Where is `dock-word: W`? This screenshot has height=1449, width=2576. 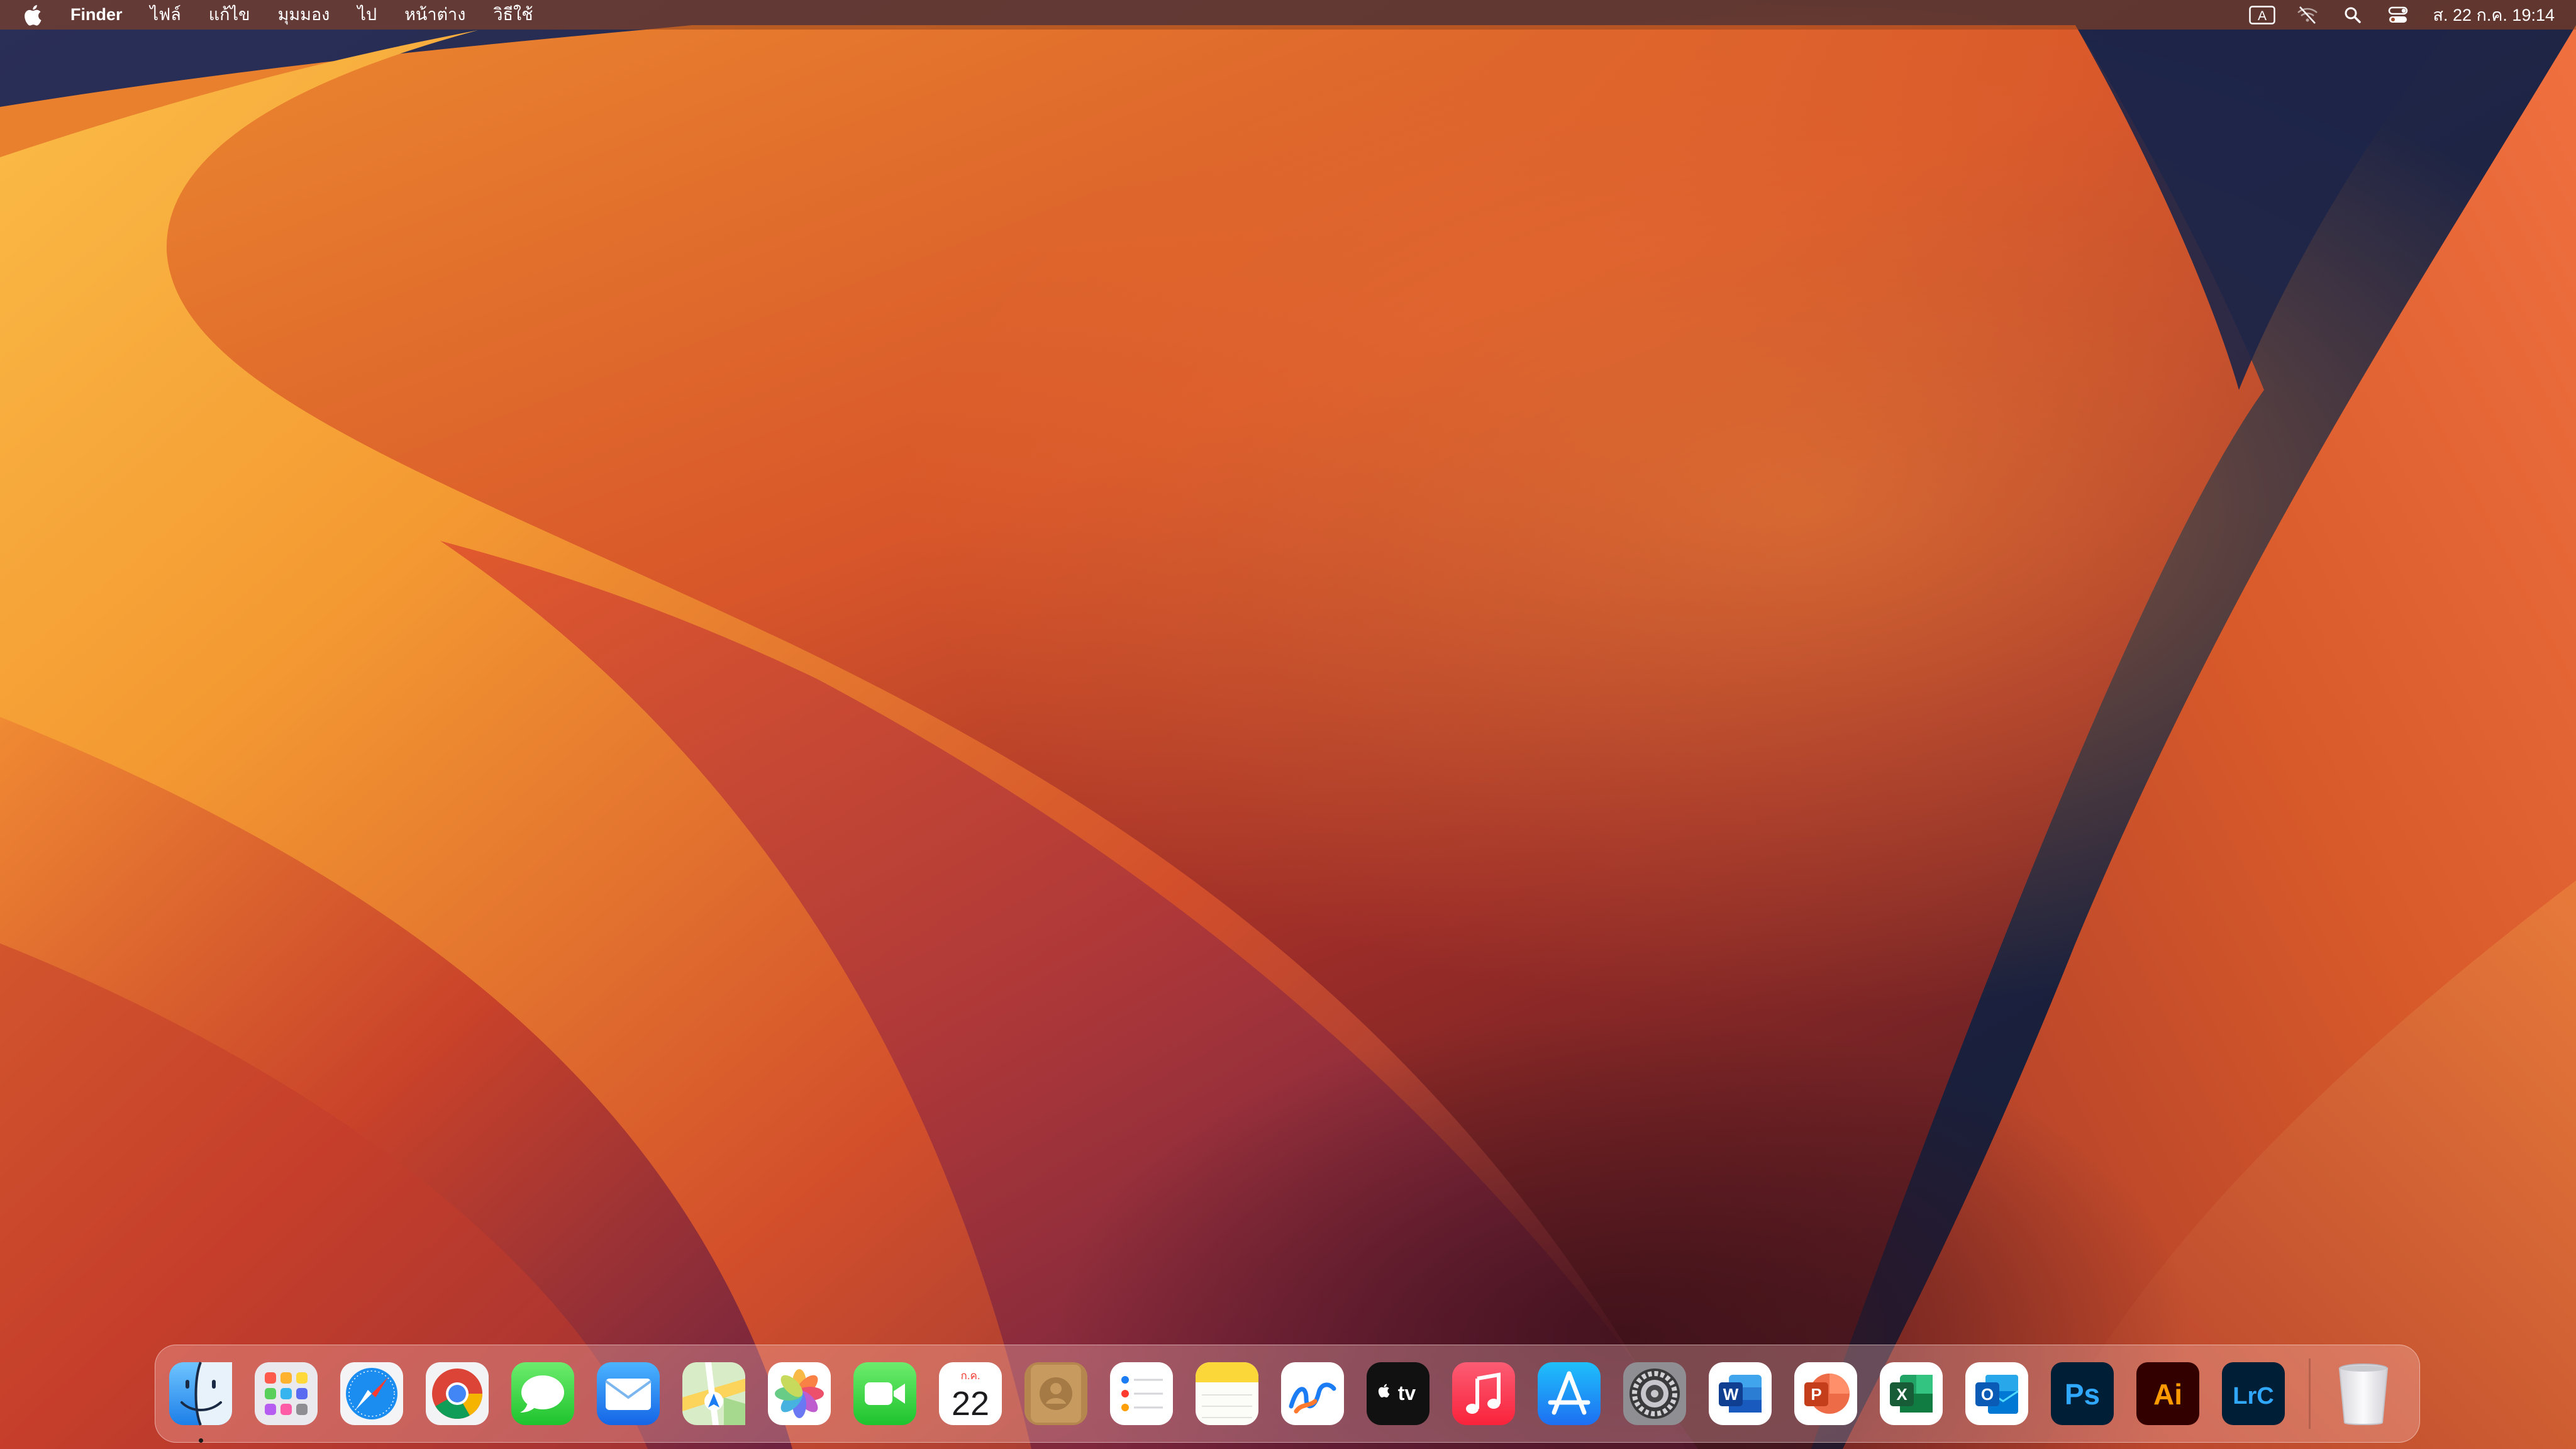 dock-word: W is located at coordinates (1740, 1394).